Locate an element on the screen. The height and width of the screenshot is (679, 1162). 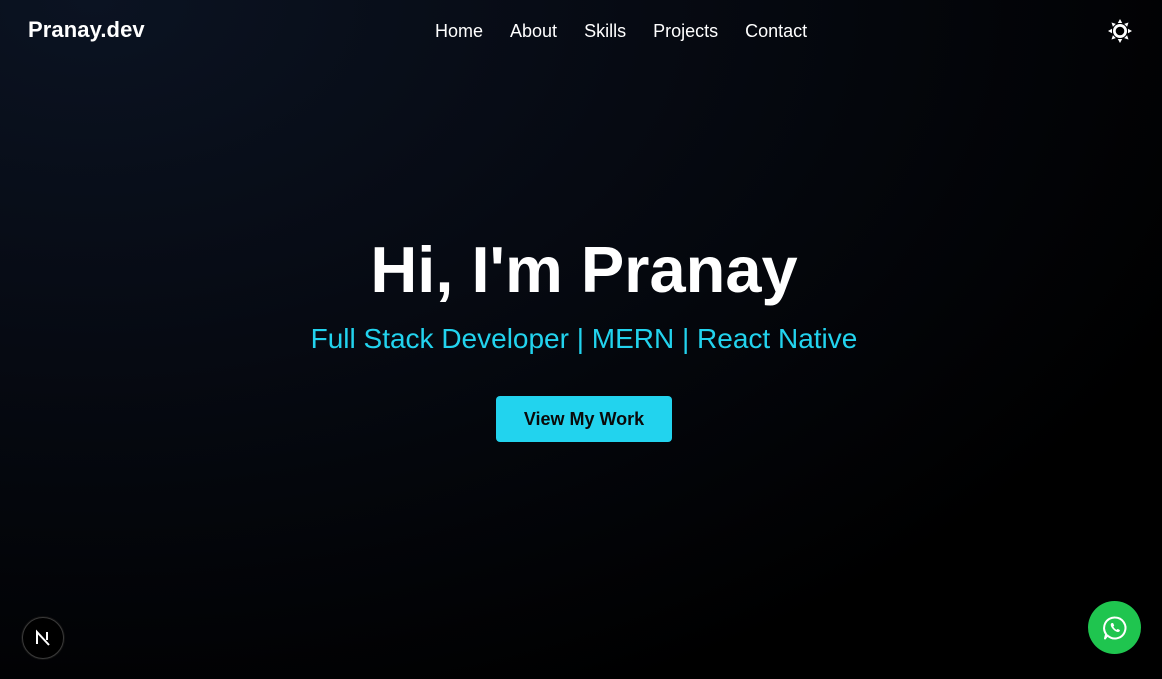
nextjs-dev-badge is located at coordinates (43, 638).